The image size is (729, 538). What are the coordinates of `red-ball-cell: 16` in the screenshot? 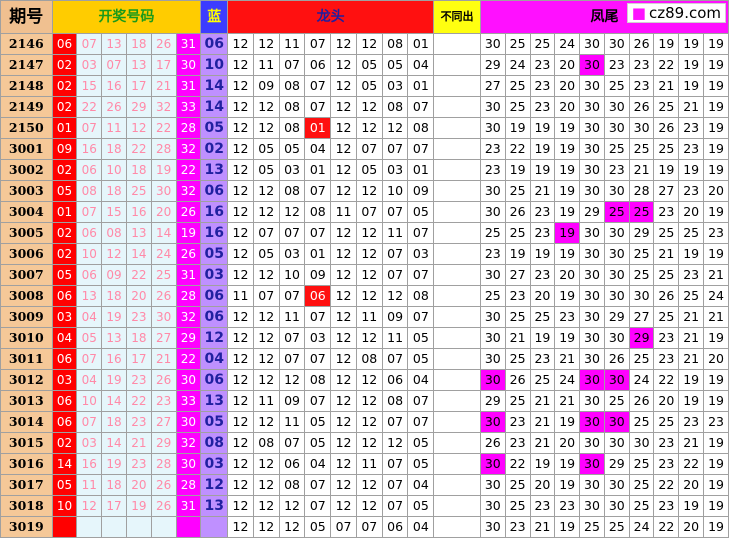 It's located at (89, 149).